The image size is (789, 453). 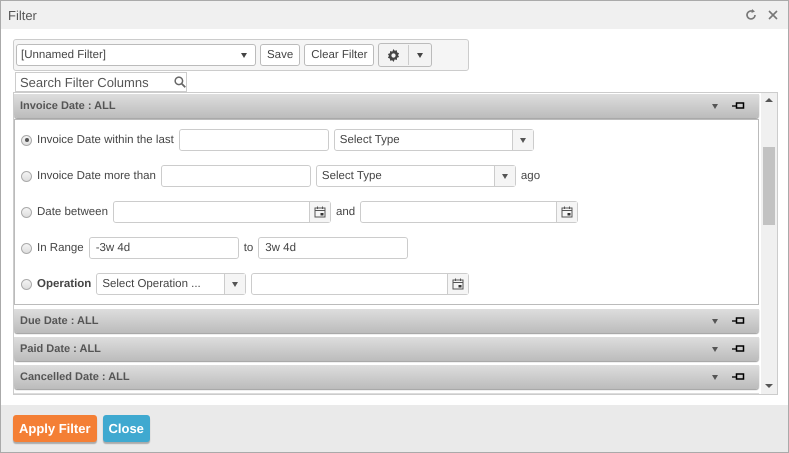 What do you see at coordinates (136, 55) in the screenshot?
I see `filter-select: [Unnamed Filter]` at bounding box center [136, 55].